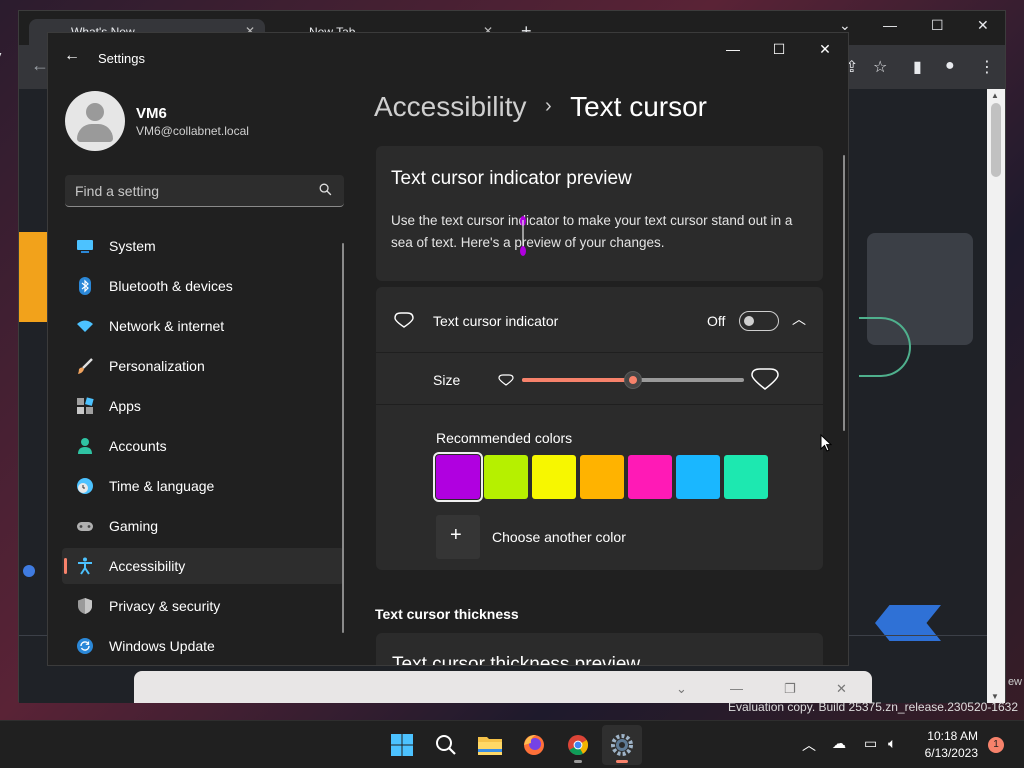  I want to click on profile-icon: ●, so click(950, 66).